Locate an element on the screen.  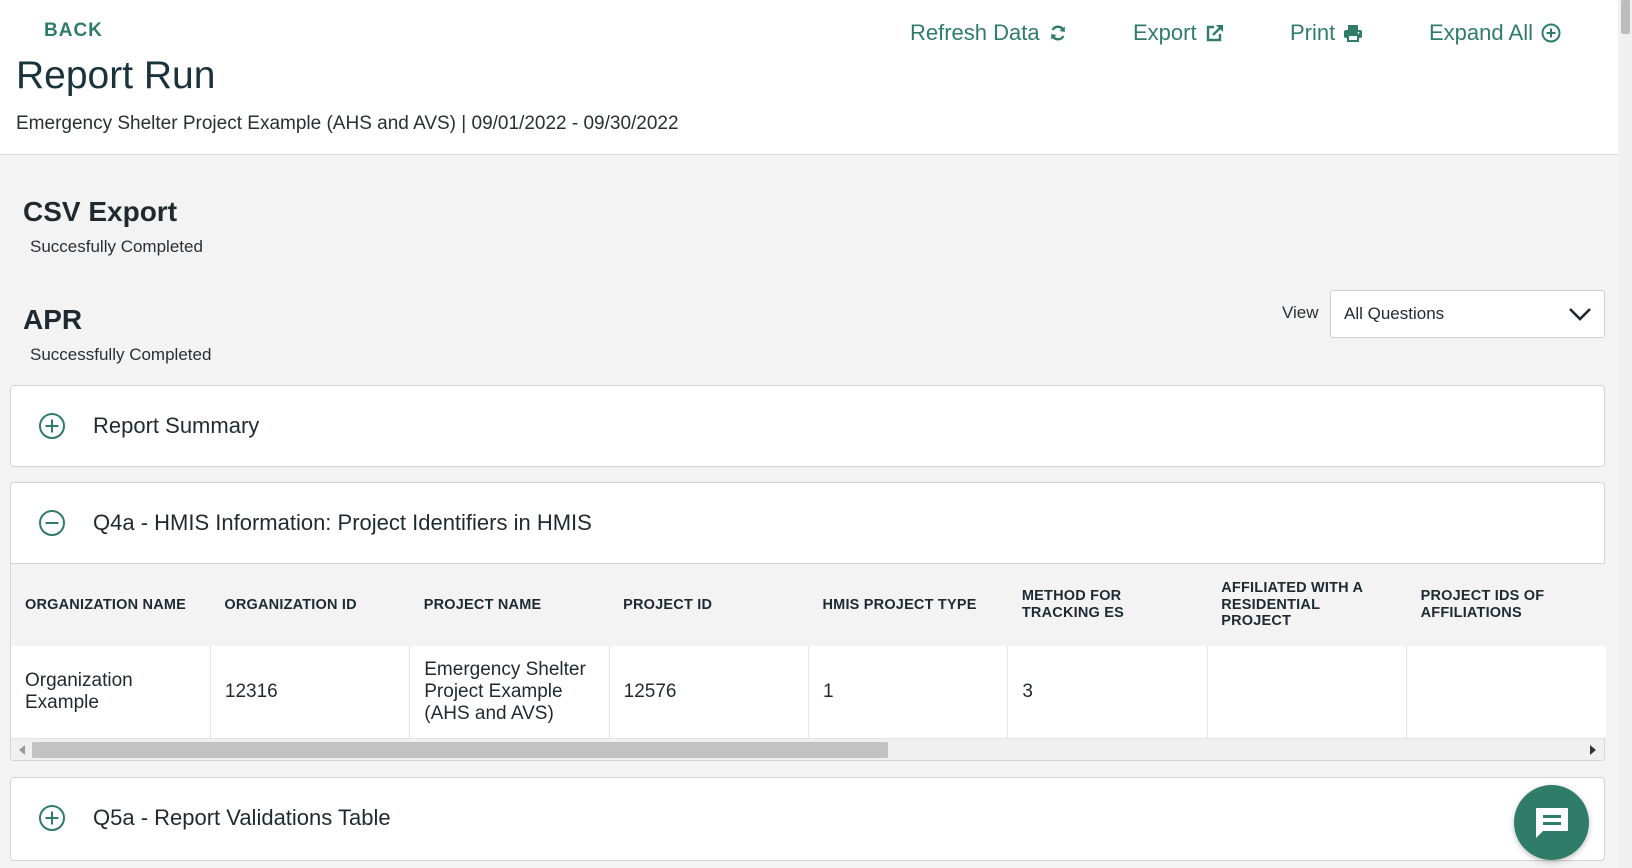
csv-export-status: Succesfully Completed is located at coordinates (116, 246).